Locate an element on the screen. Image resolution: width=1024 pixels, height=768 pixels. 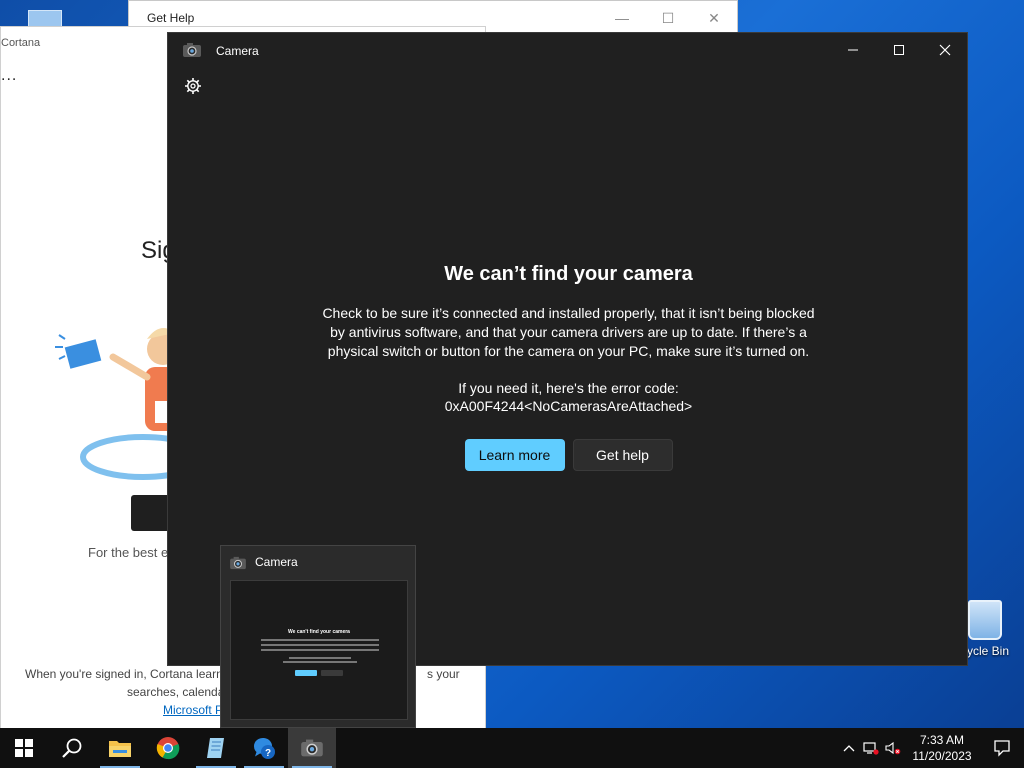
taskbar-get-help: ? is located at coordinates (264, 748).